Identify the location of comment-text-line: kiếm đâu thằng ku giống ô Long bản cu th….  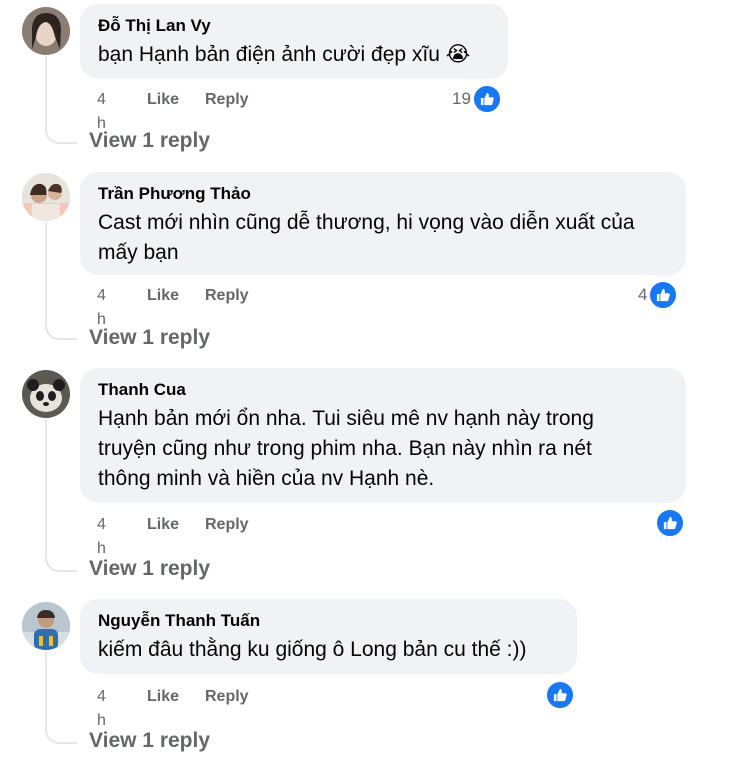
(312, 649).